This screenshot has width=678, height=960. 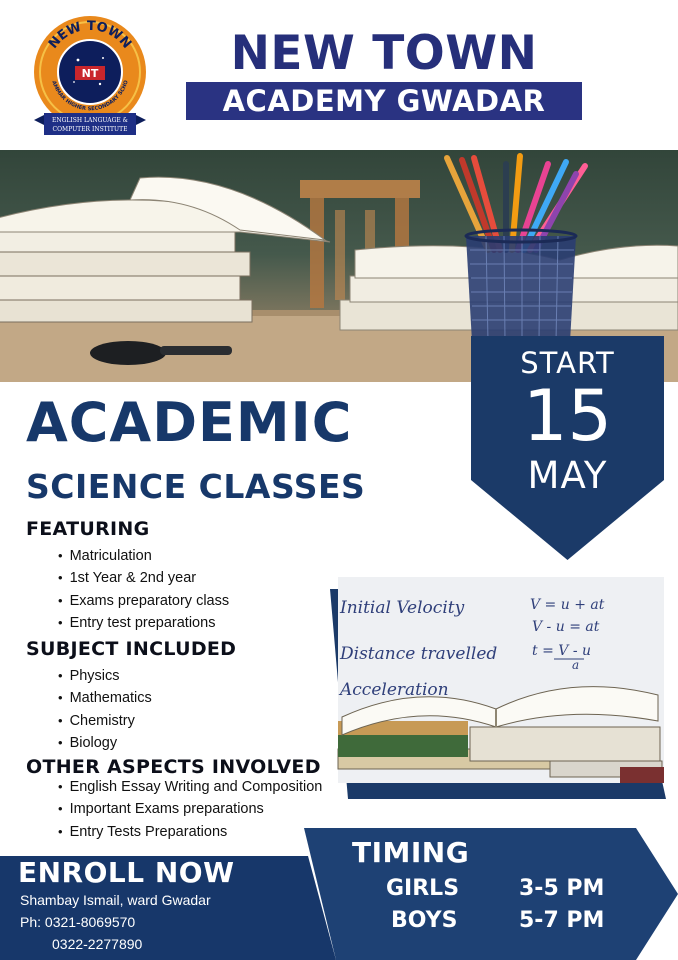 I want to click on board-text: a, so click(x=575, y=665).